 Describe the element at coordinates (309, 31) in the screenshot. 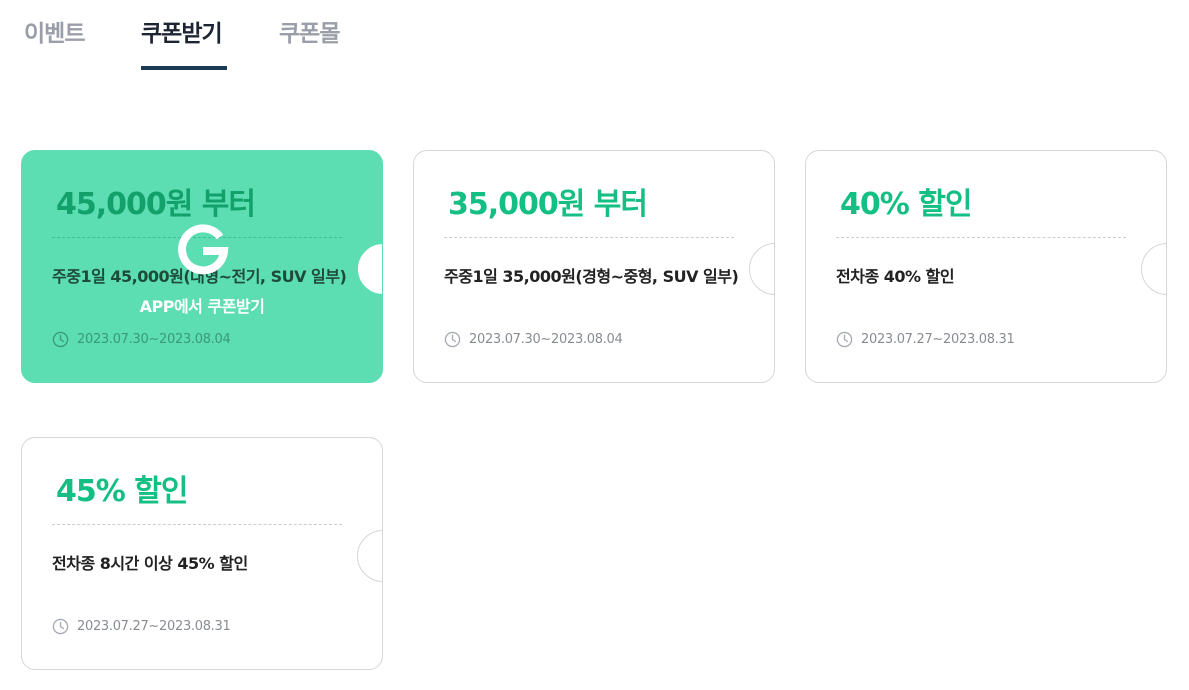

I see `tab-coupon-mall: 쿠폰몰` at that location.